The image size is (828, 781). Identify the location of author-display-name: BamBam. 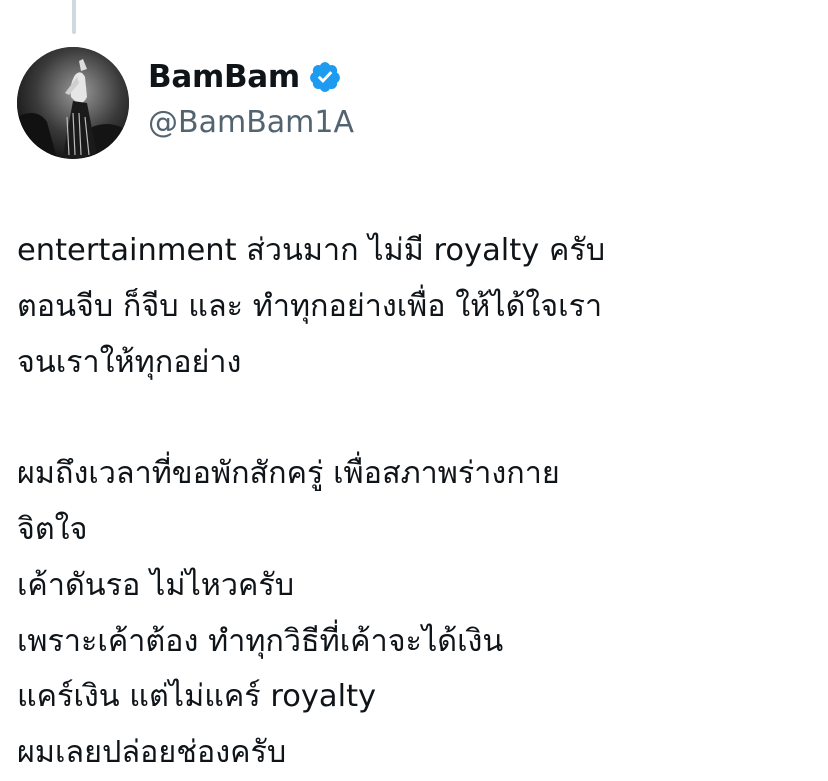
(224, 77).